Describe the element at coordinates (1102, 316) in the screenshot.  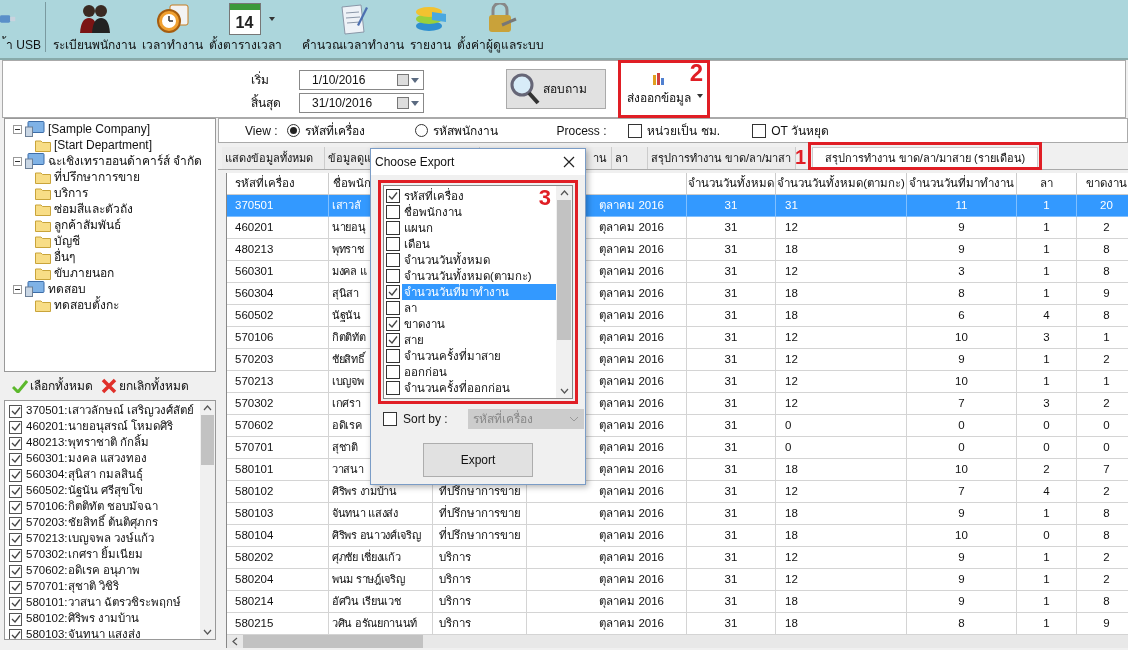
I see `table-cell: 8` at that location.